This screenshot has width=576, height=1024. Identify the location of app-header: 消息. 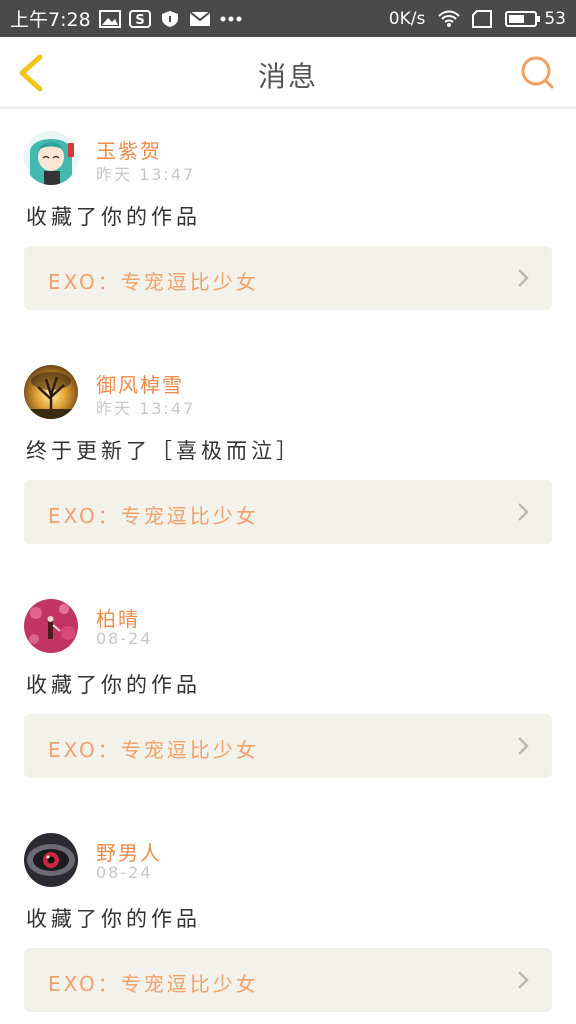
(288, 72).